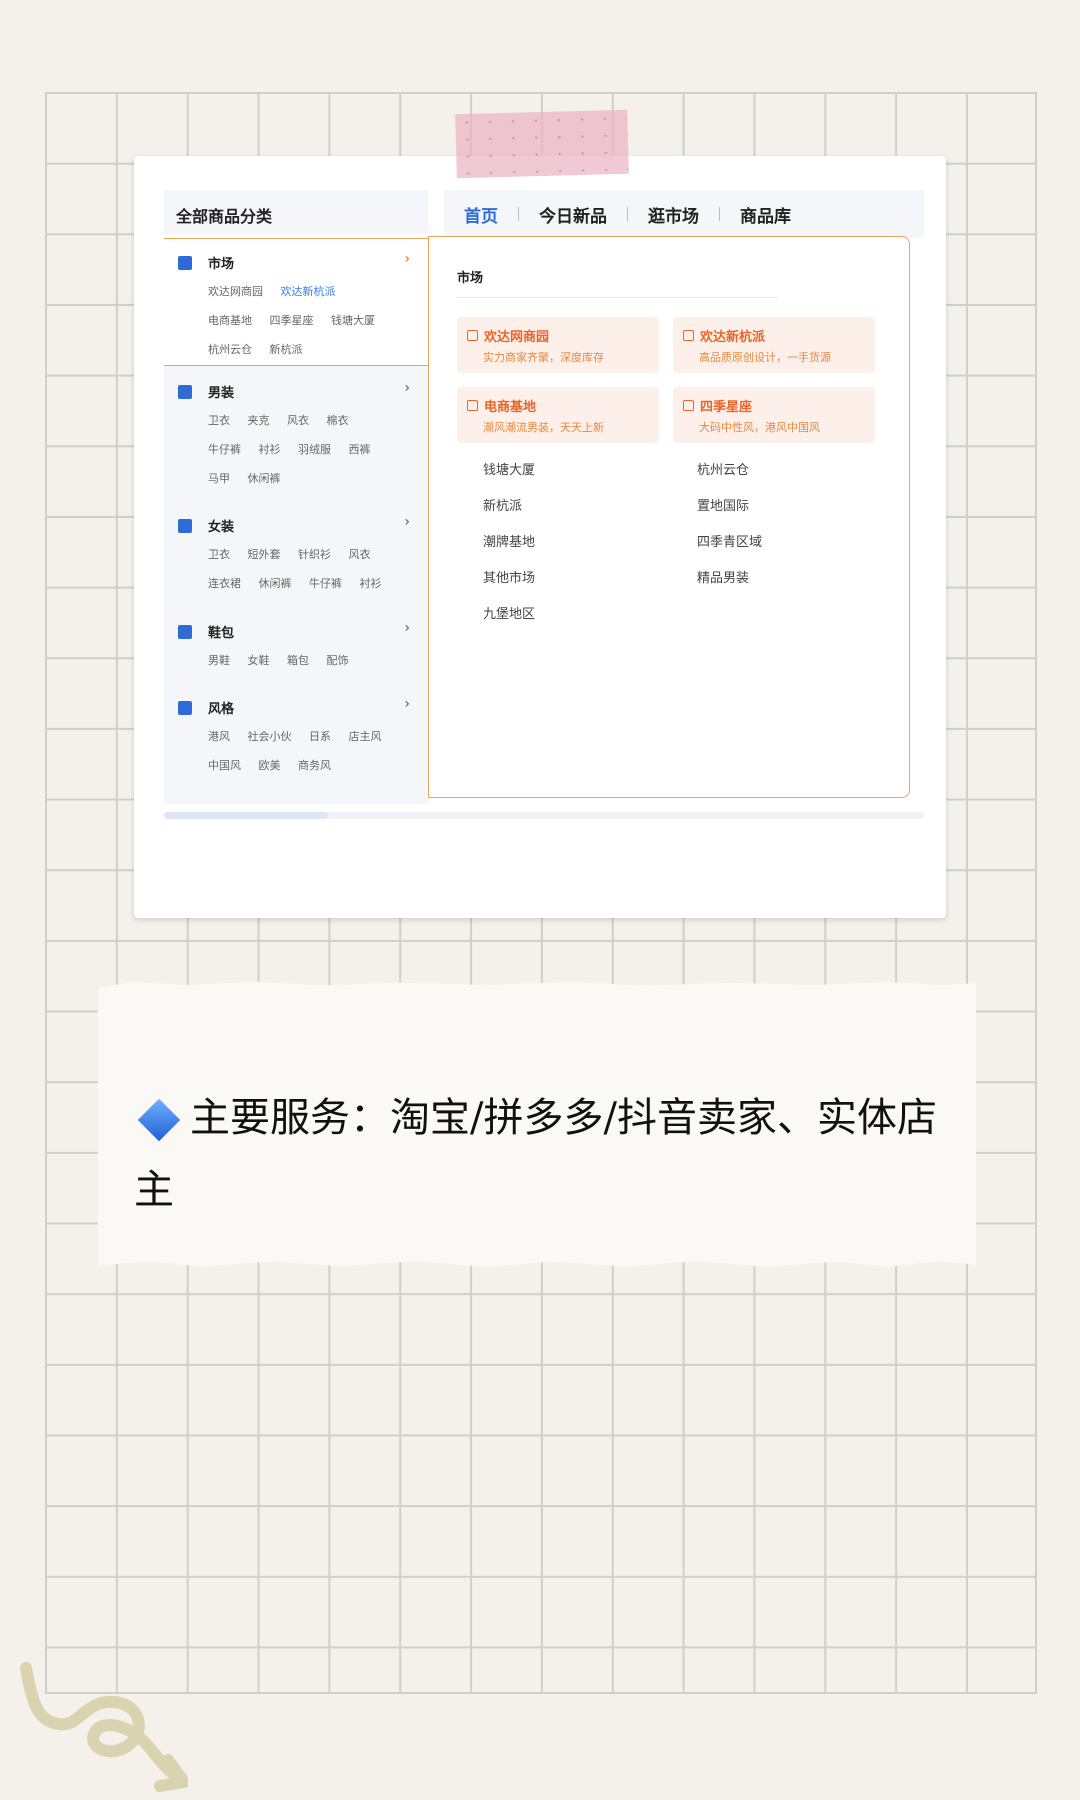  What do you see at coordinates (219, 660) in the screenshot?
I see `sidebar-link: 男鞋` at bounding box center [219, 660].